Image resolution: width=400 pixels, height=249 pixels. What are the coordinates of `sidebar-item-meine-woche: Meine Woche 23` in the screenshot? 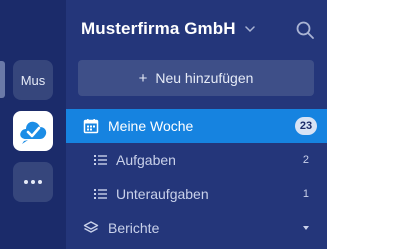 It's located at (196, 126).